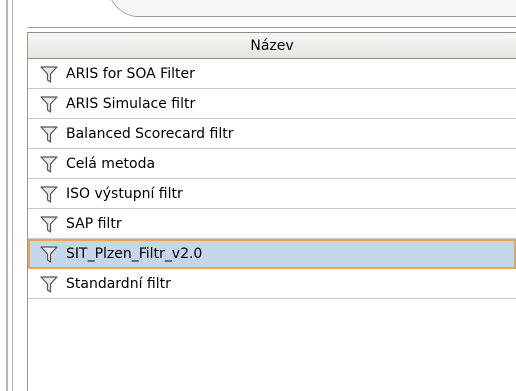  I want to click on table-row: ARIS for SOA Filter, so click(272, 74).